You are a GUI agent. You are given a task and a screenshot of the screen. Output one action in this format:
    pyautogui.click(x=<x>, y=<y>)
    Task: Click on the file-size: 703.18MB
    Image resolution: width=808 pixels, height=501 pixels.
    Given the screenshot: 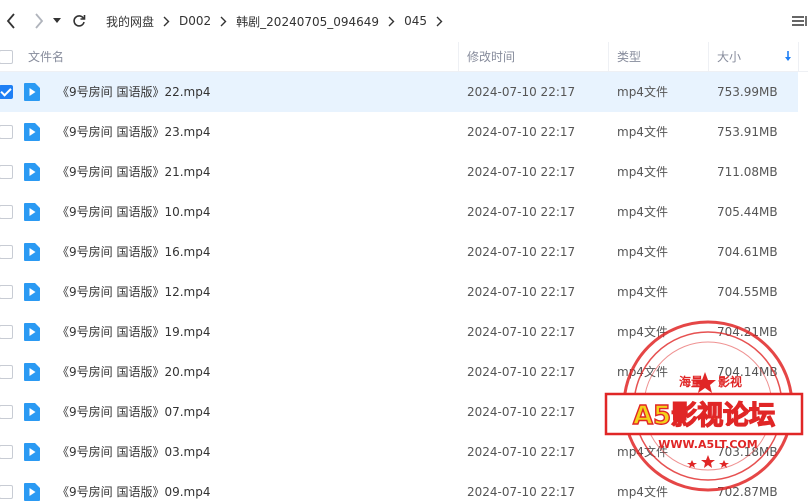 What is the action you would take?
    pyautogui.click(x=747, y=452)
    